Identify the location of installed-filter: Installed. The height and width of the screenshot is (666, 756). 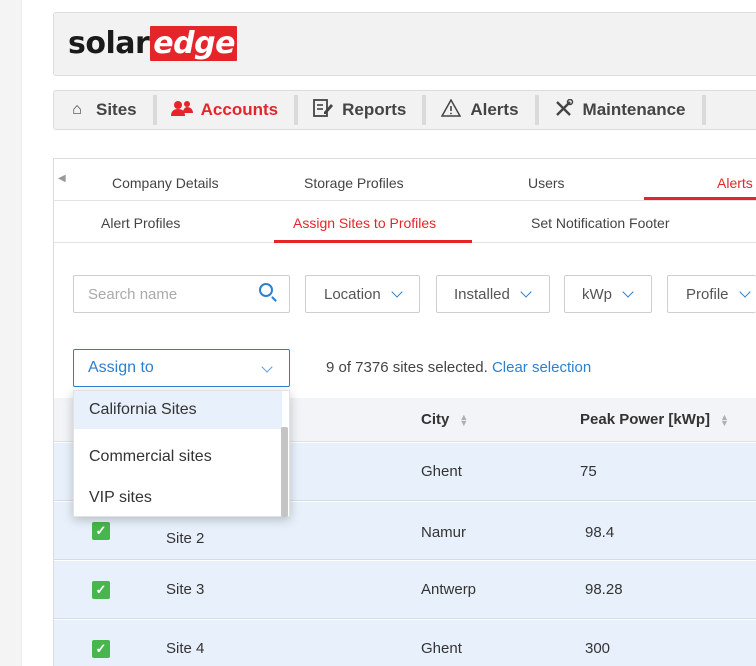
(493, 294).